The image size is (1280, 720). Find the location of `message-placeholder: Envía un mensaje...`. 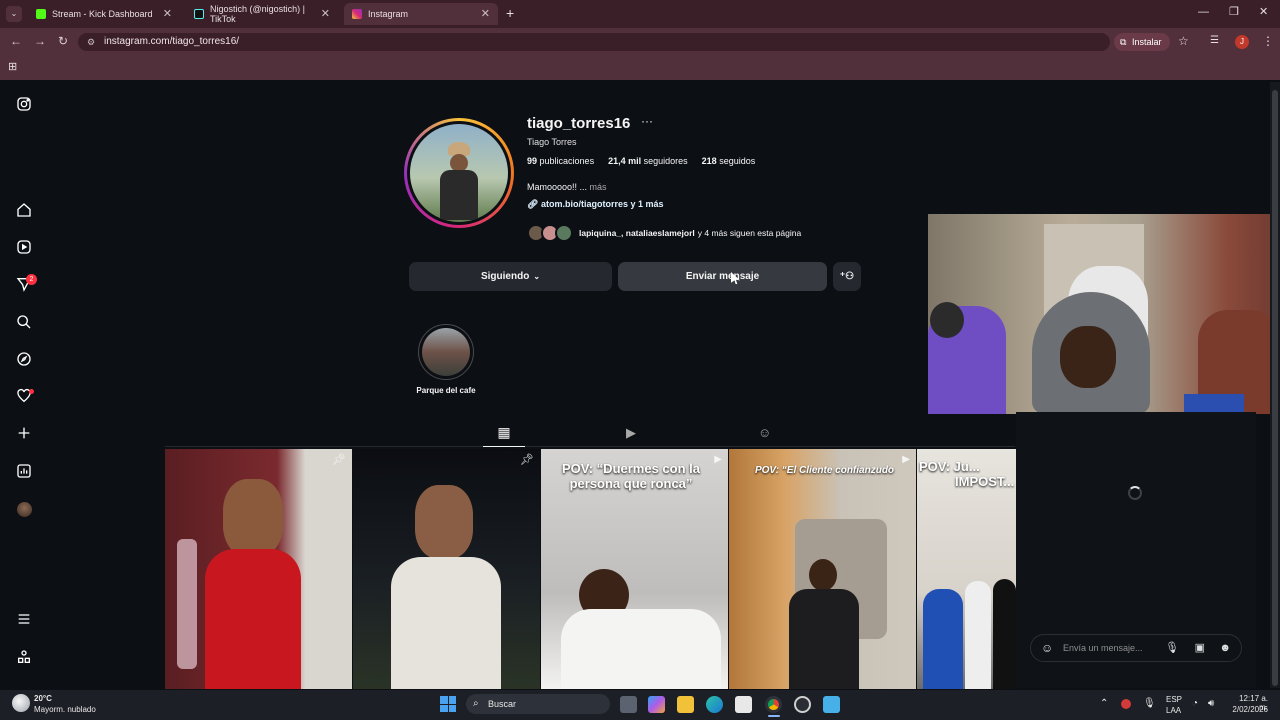

message-placeholder: Envía un mensaje... is located at coordinates (1103, 648).